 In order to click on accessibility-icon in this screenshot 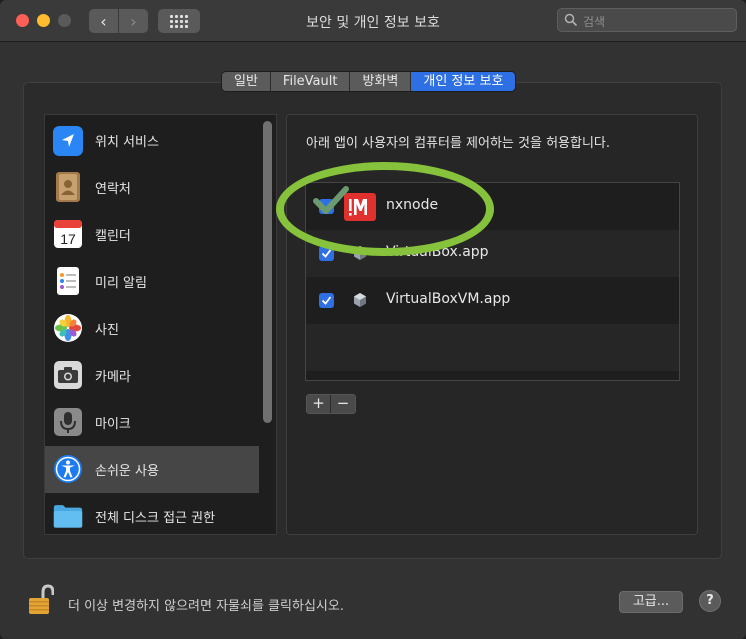, I will do `click(68, 469)`.